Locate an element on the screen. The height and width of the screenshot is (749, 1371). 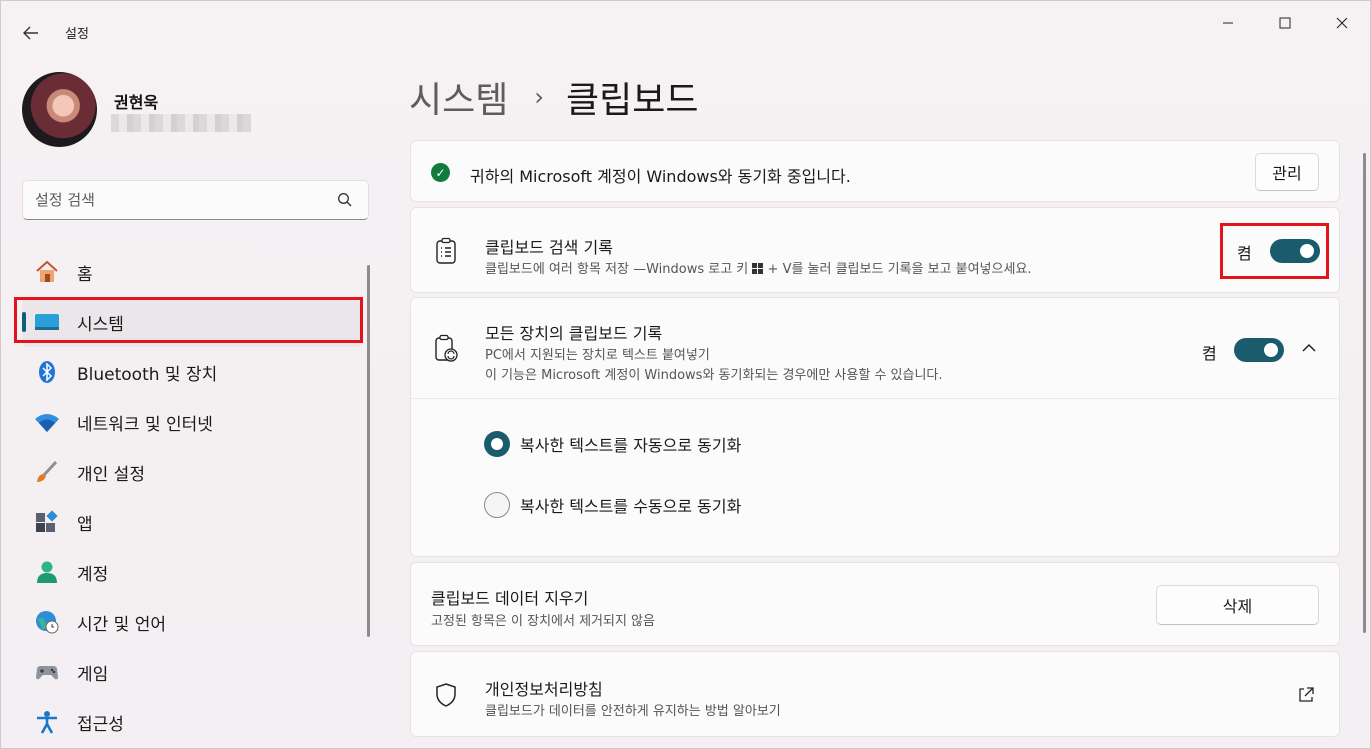
sync-devices-subtitle-1: PC에서 지원되는 장치로 텍스트 붙여넣기 is located at coordinates (597, 355).